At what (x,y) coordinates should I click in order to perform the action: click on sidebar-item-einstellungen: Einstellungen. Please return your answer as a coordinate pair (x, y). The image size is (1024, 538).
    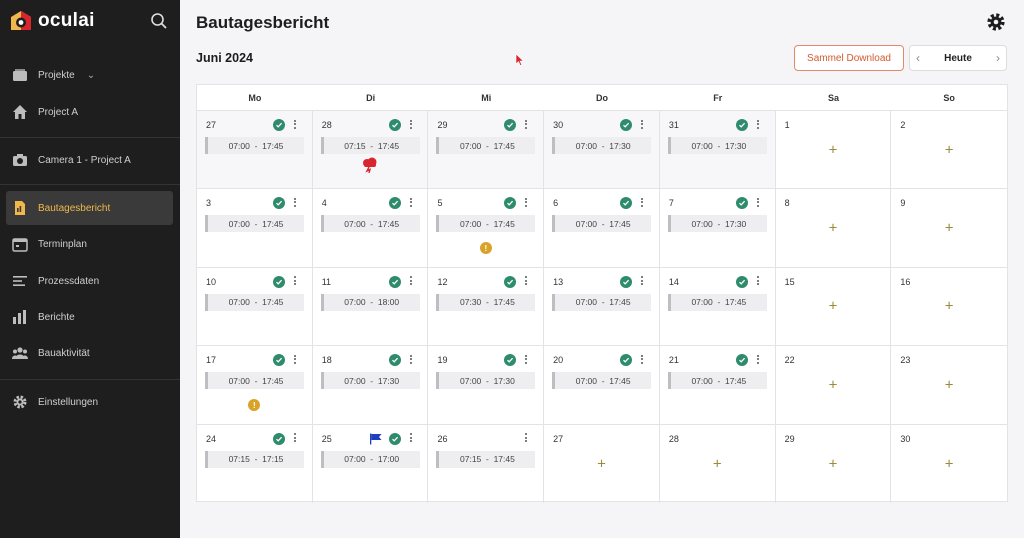
    Looking at the image, I should click on (89, 402).